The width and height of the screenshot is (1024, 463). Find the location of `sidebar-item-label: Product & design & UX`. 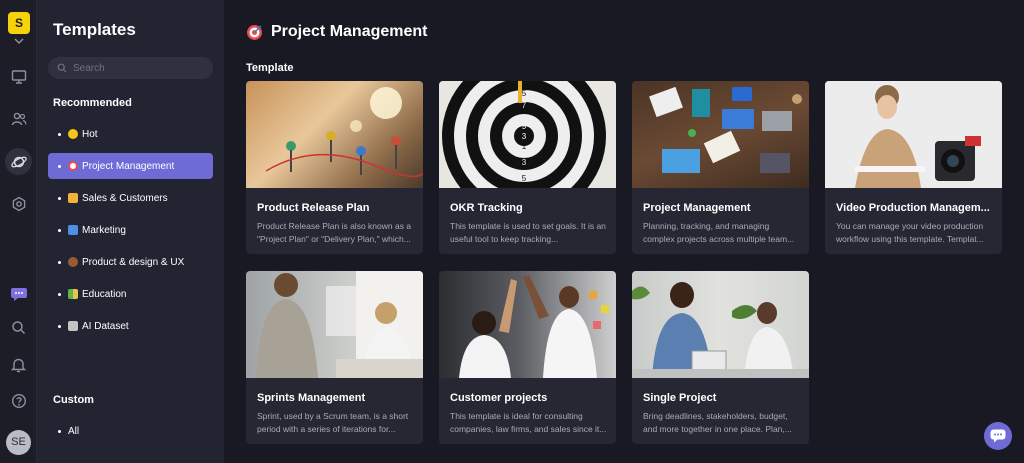

sidebar-item-label: Product & design & UX is located at coordinates (133, 262).